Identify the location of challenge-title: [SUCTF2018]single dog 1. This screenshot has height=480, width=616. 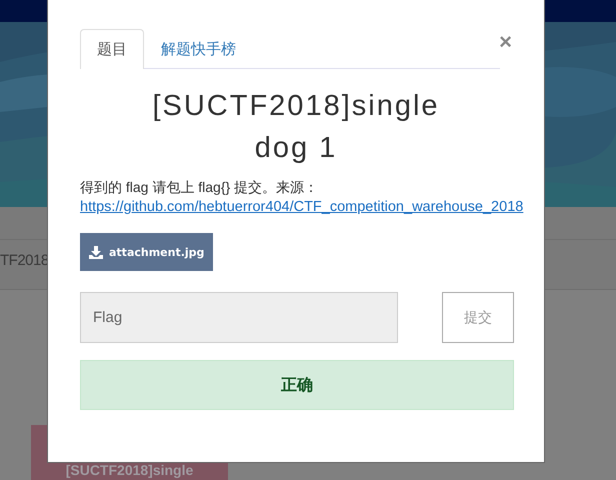
(296, 127).